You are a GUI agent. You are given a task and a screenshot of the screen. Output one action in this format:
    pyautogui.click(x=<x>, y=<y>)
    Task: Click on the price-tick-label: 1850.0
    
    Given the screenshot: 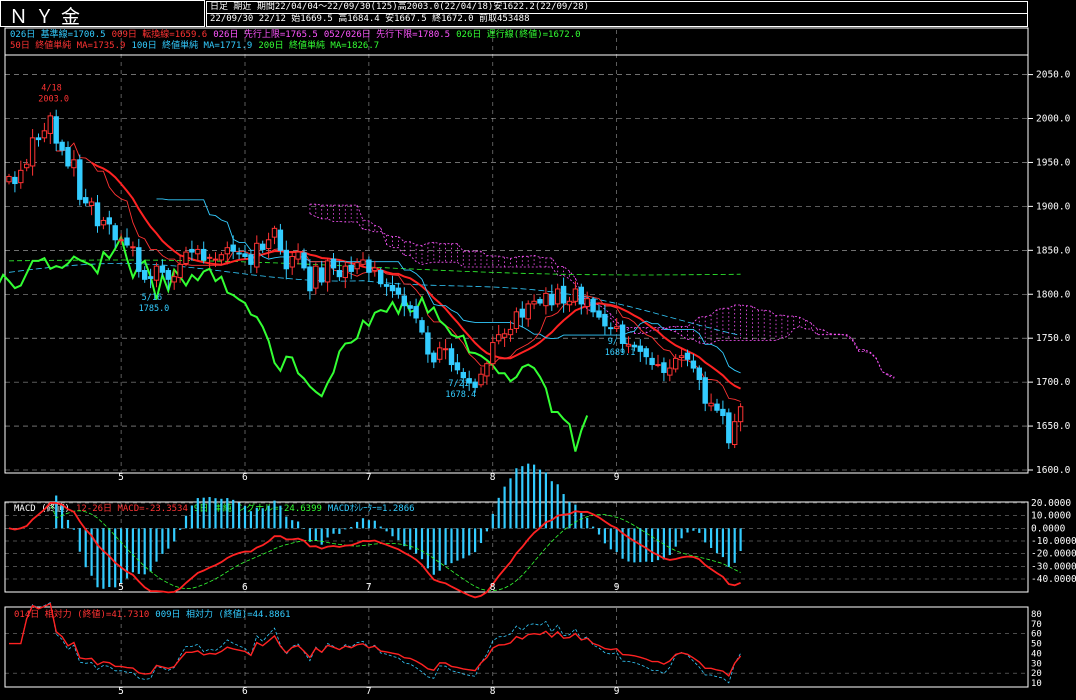 What is the action you would take?
    pyautogui.click(x=1053, y=250)
    